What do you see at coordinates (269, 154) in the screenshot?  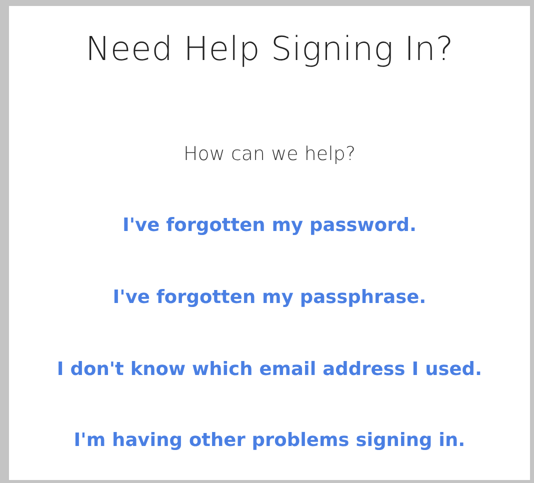 I see `help-prompt: How can we help?` at bounding box center [269, 154].